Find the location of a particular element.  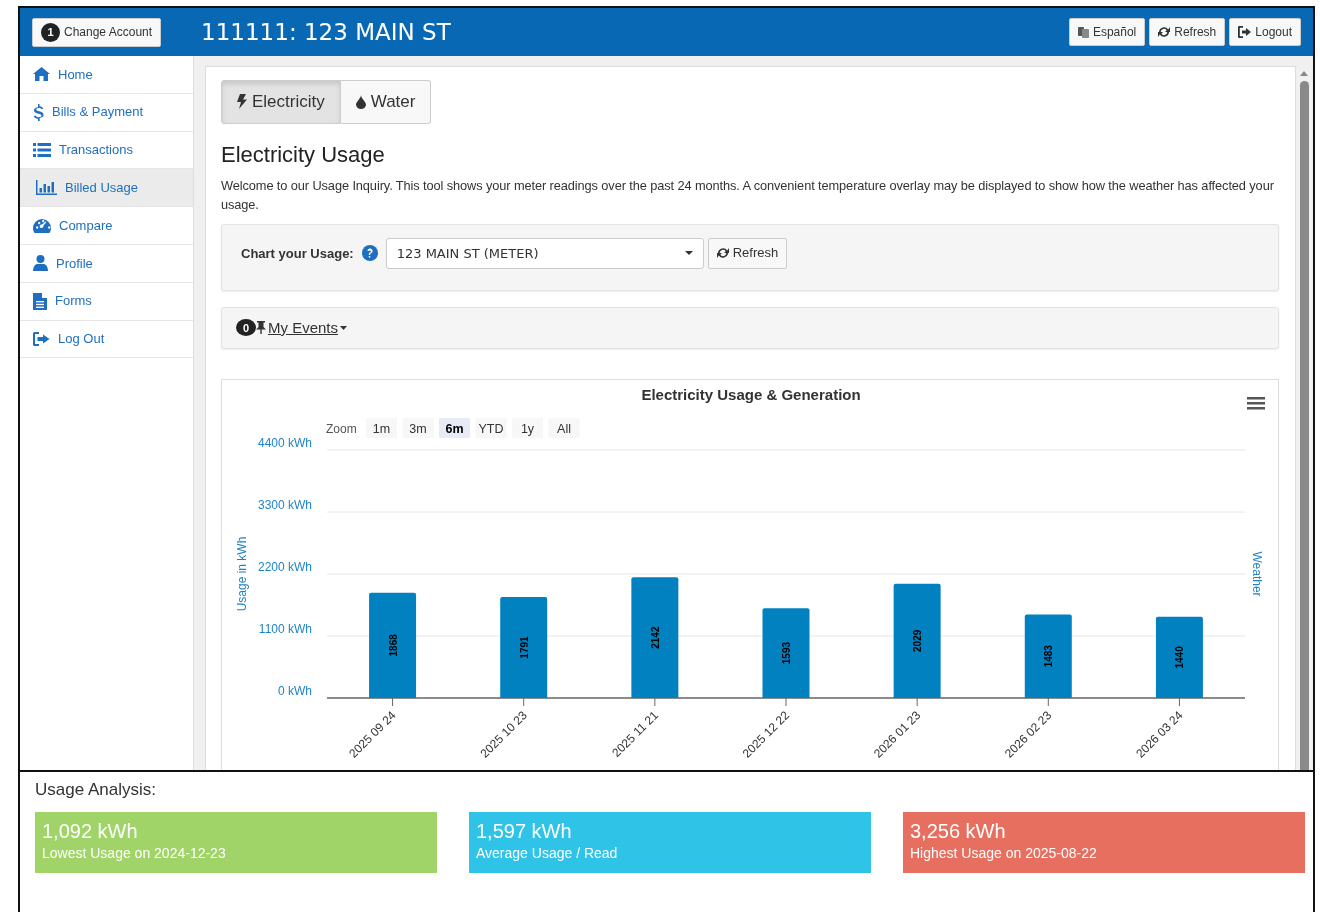

tab: Electricity is located at coordinates (281, 102).